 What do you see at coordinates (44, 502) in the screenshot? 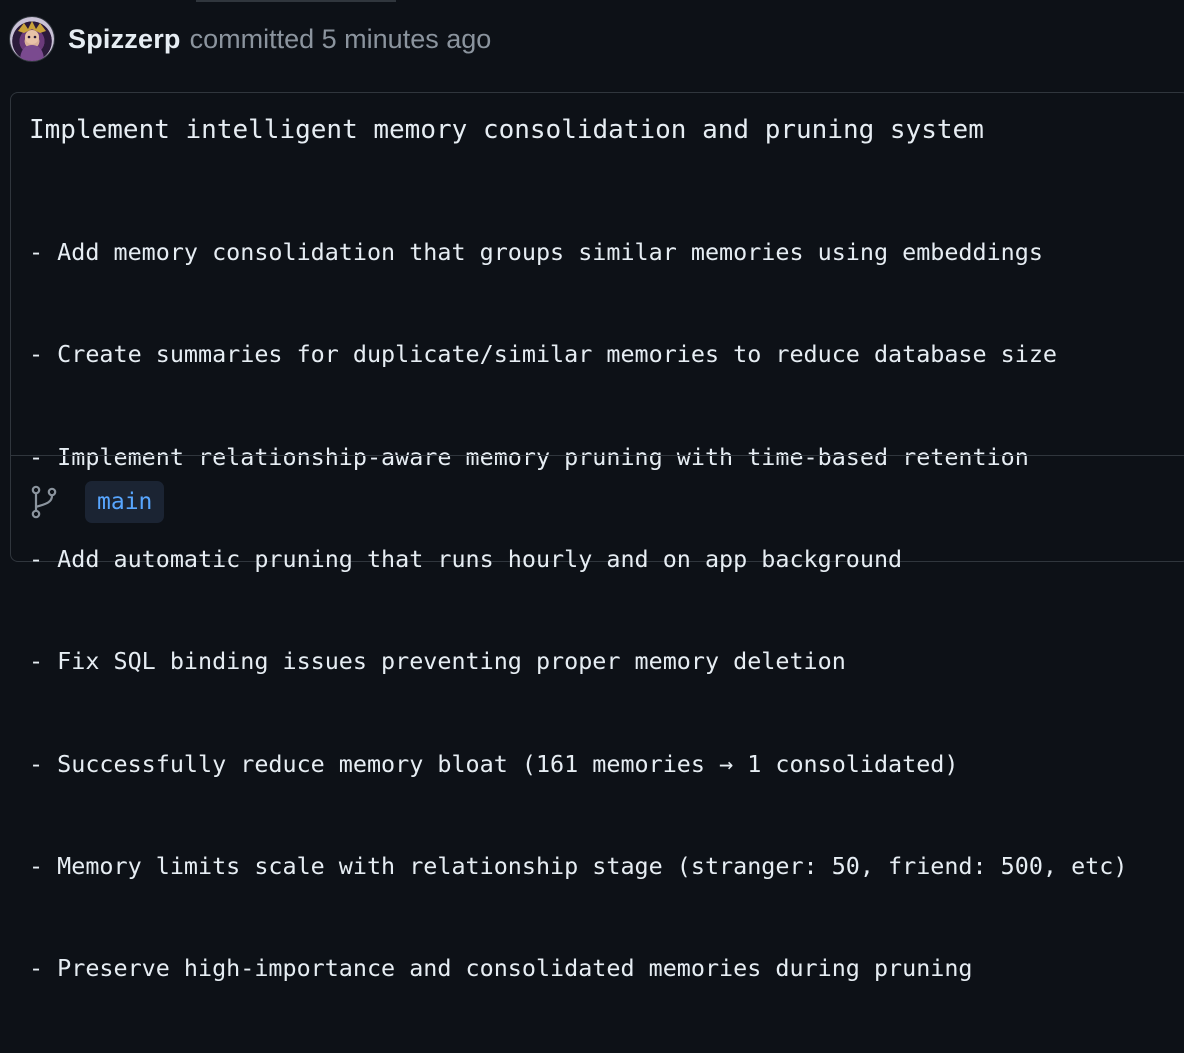
I see `git-branch-icon` at bounding box center [44, 502].